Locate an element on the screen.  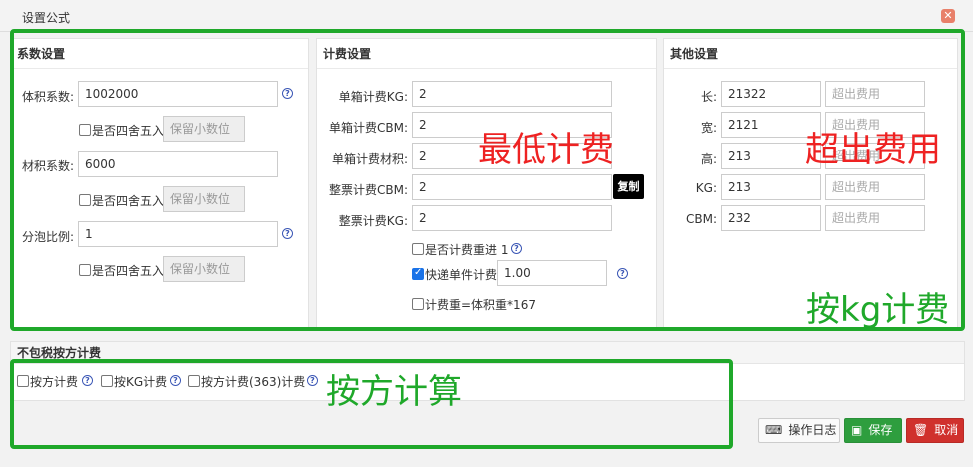
cancel-button: 🗑 取消 is located at coordinates (935, 430).